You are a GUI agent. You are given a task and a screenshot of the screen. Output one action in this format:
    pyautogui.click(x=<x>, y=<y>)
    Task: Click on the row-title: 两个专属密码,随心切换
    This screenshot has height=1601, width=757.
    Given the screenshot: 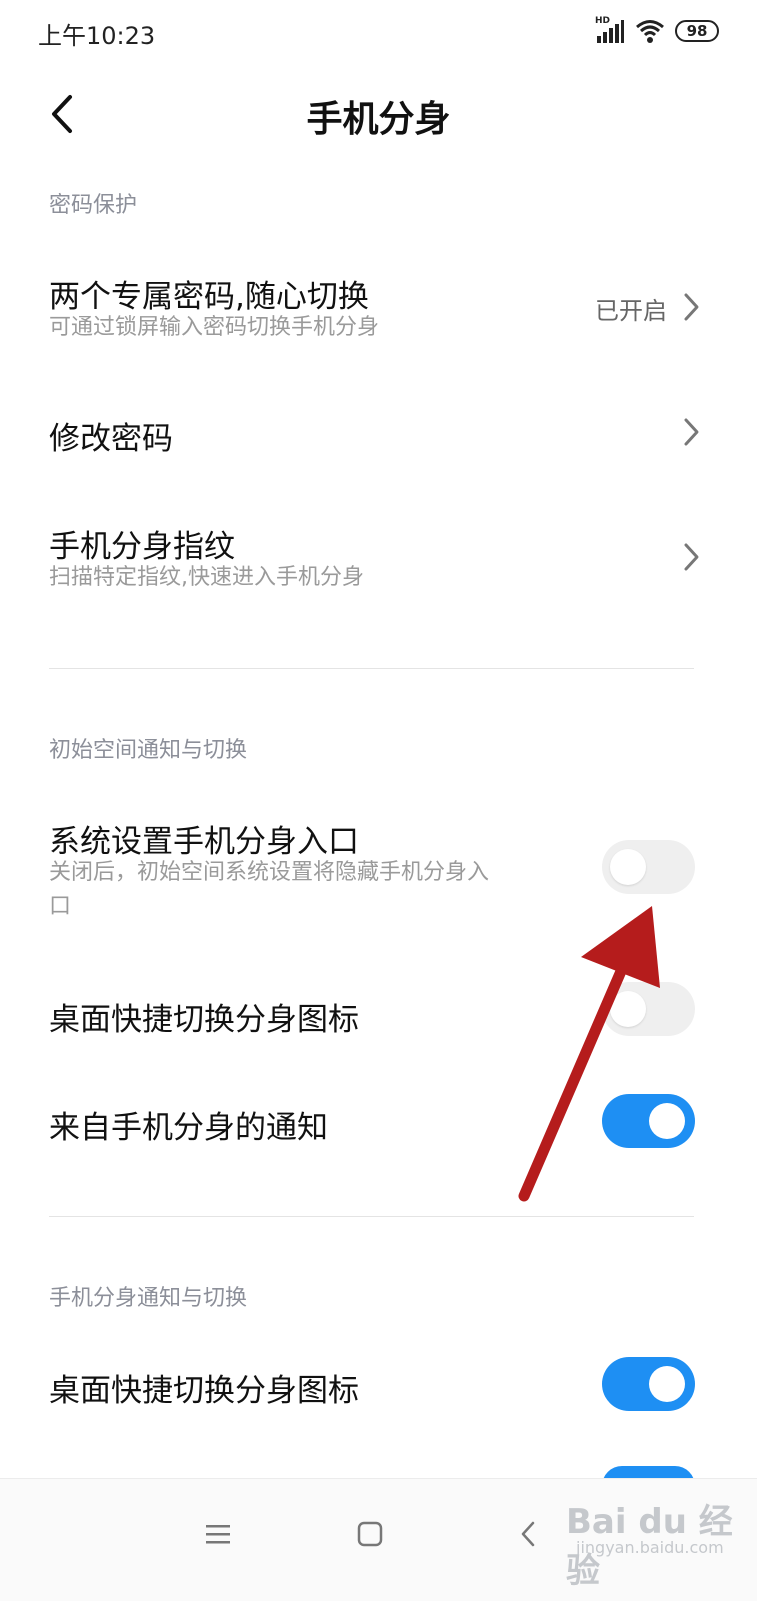 What is the action you would take?
    pyautogui.click(x=209, y=297)
    